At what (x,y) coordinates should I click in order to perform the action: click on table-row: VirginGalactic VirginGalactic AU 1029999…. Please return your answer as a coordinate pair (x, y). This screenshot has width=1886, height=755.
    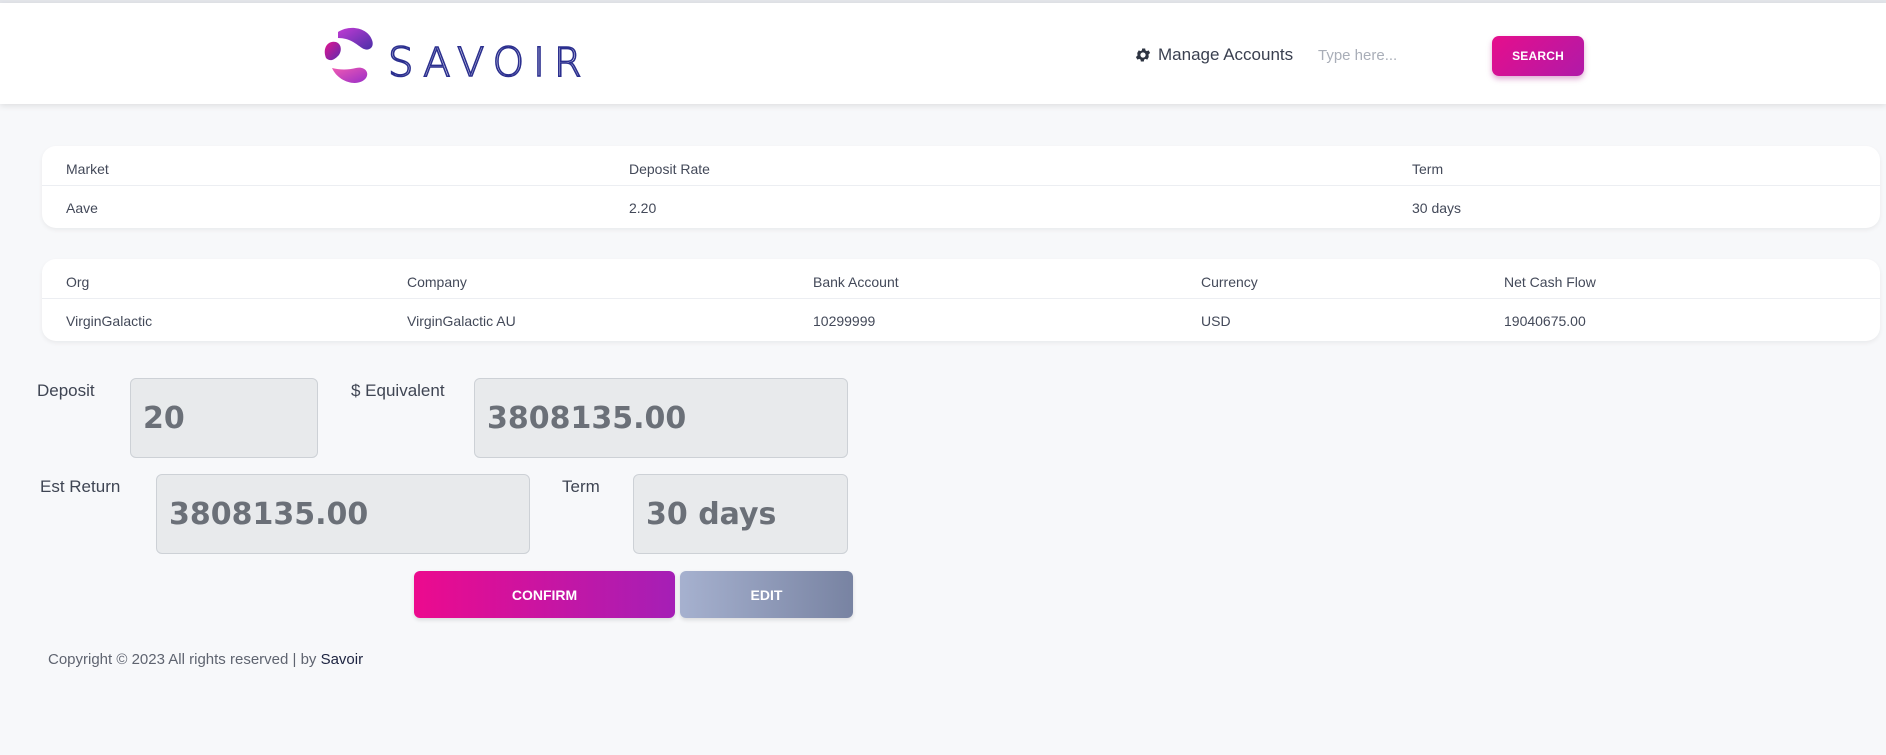
    Looking at the image, I should click on (961, 319).